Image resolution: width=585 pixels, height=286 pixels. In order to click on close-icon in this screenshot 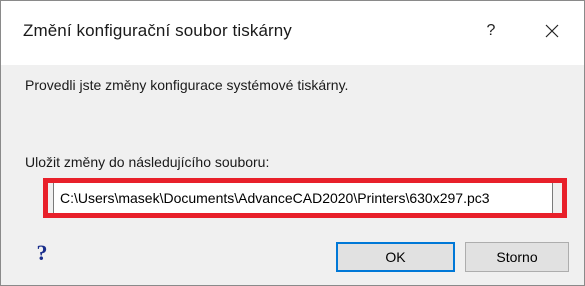, I will do `click(552, 31)`.